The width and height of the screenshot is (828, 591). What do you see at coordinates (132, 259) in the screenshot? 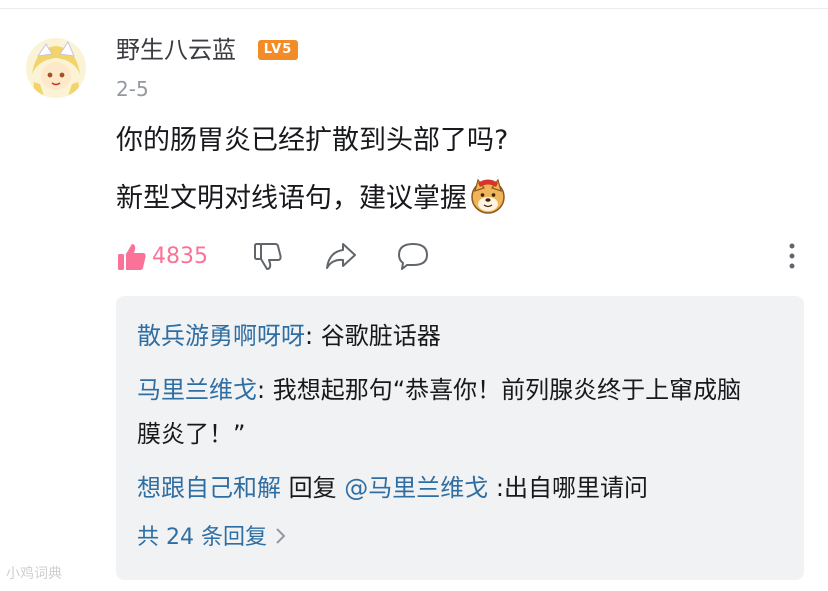
I see `thumbs-up-icon` at bounding box center [132, 259].